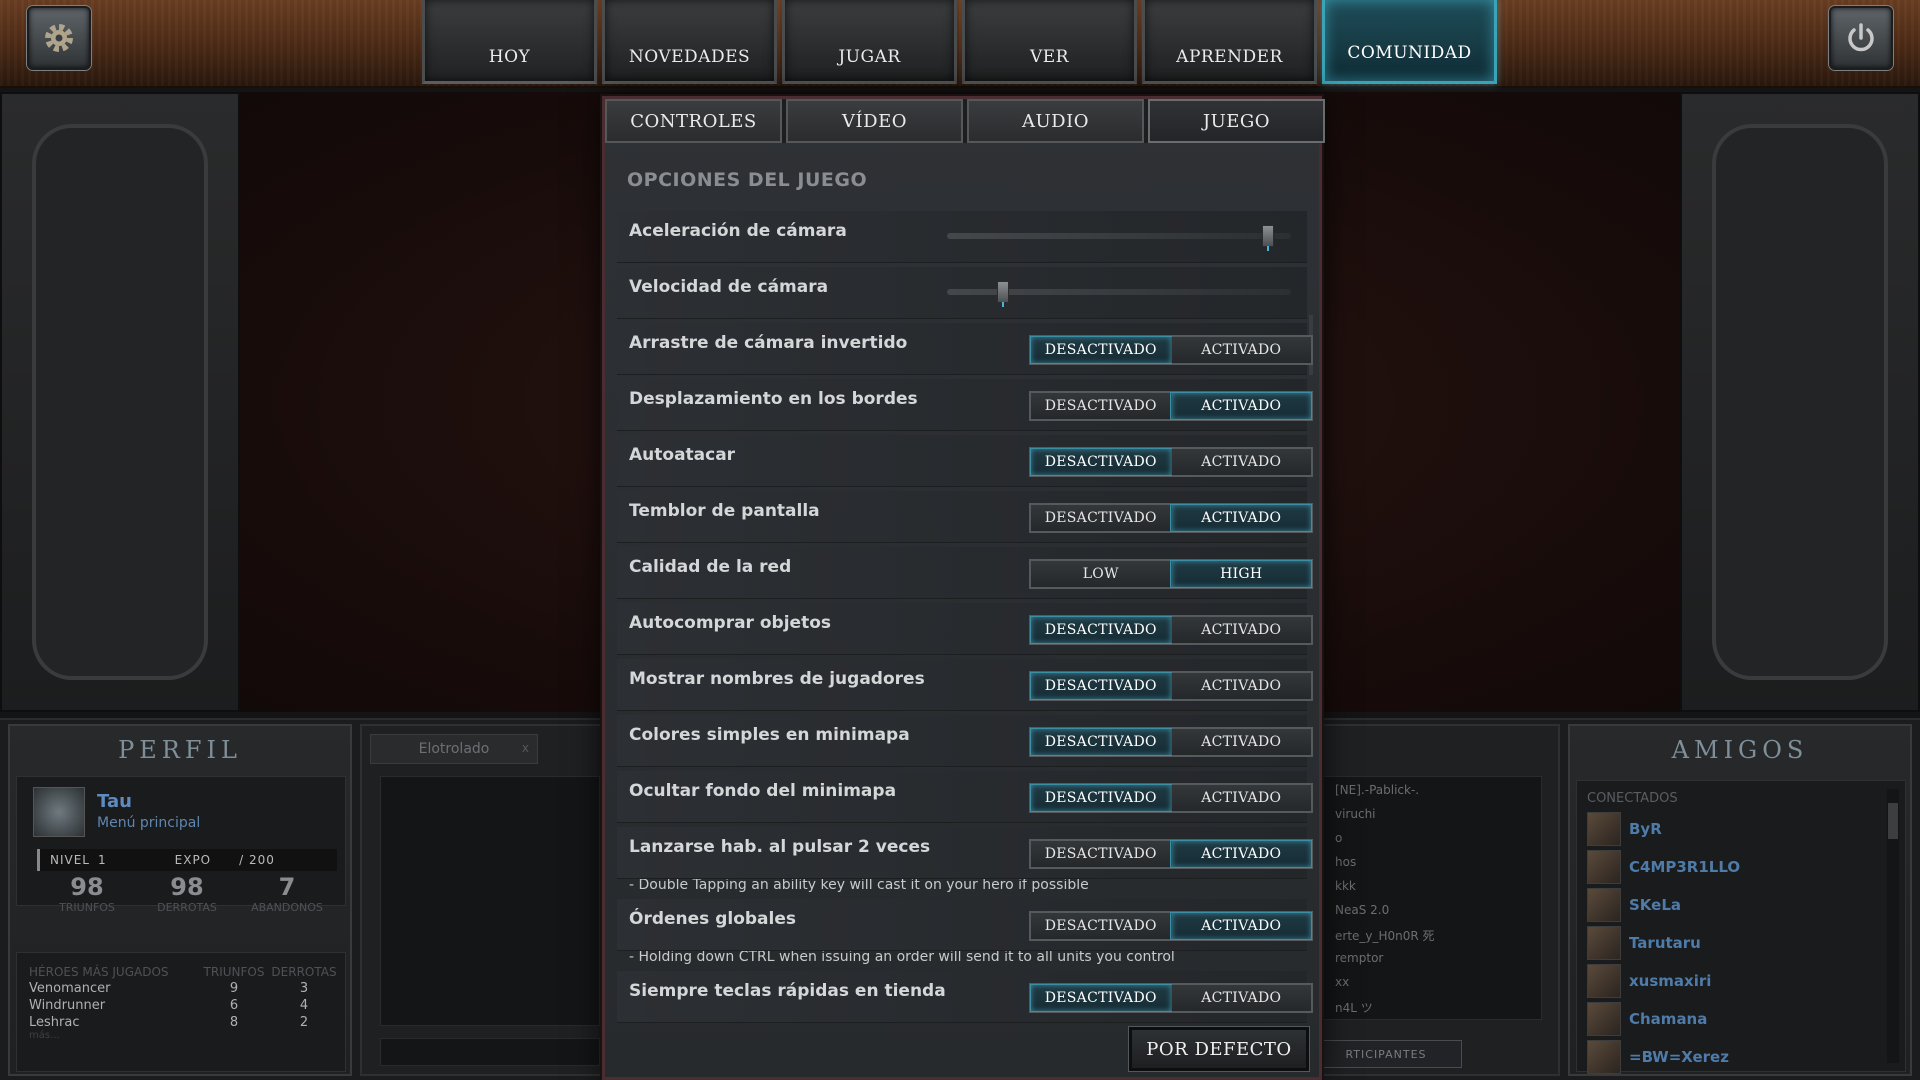 The image size is (1920, 1080). I want to click on toggle: DESACTIVADO ACTIVADO, so click(1171, 350).